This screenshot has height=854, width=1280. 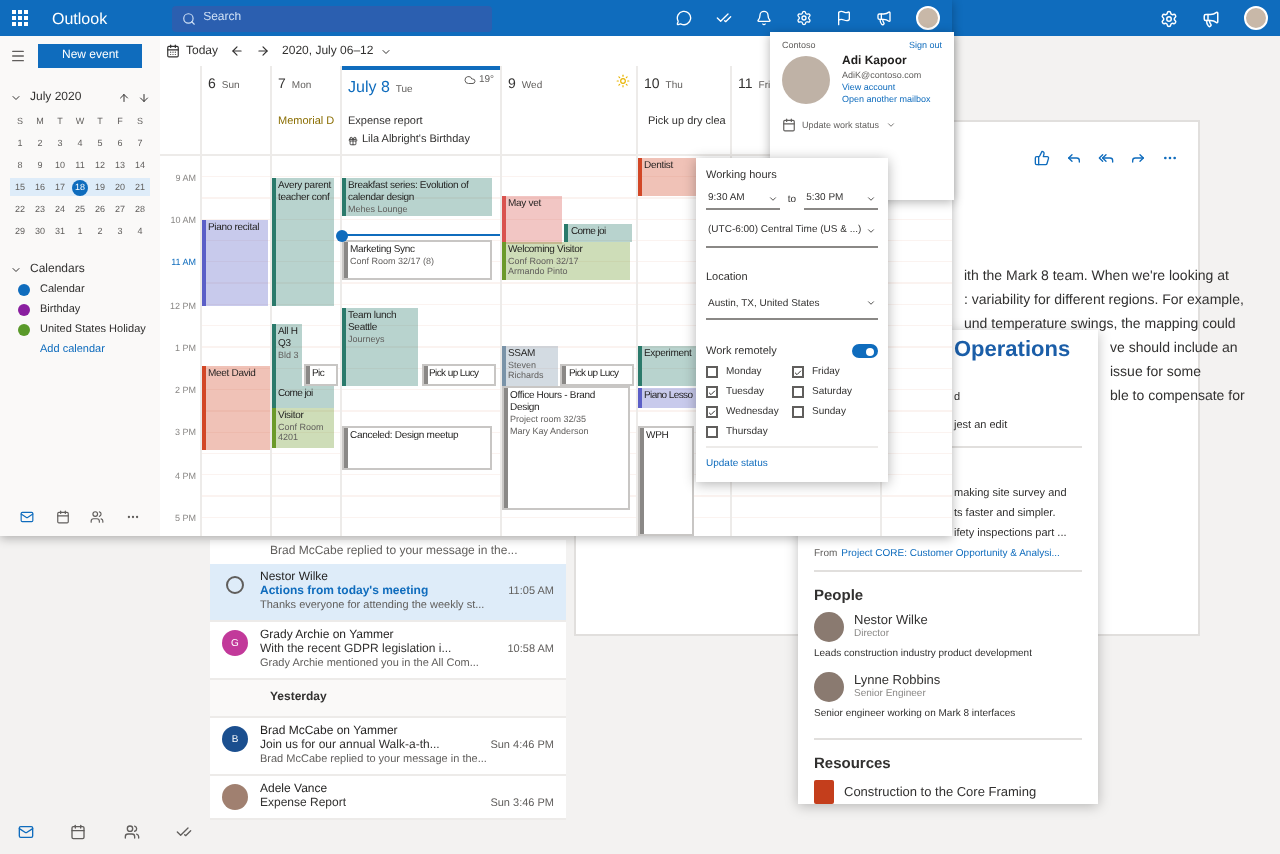 I want to click on slides-file-icon, so click(x=824, y=792).